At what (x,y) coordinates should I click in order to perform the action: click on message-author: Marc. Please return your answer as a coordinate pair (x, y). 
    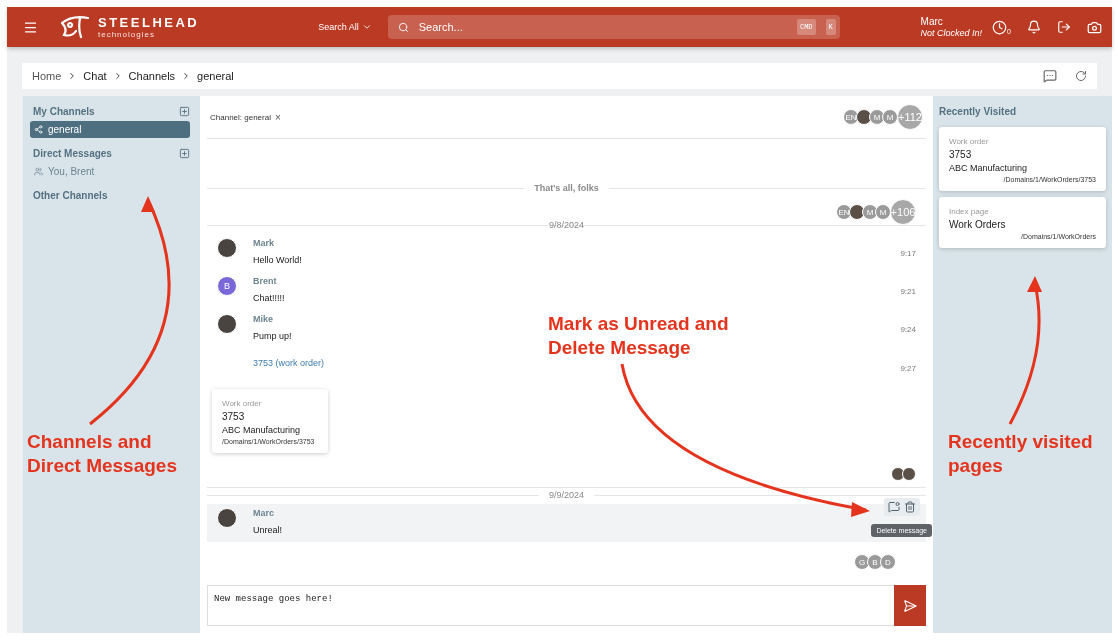
    Looking at the image, I should click on (263, 513).